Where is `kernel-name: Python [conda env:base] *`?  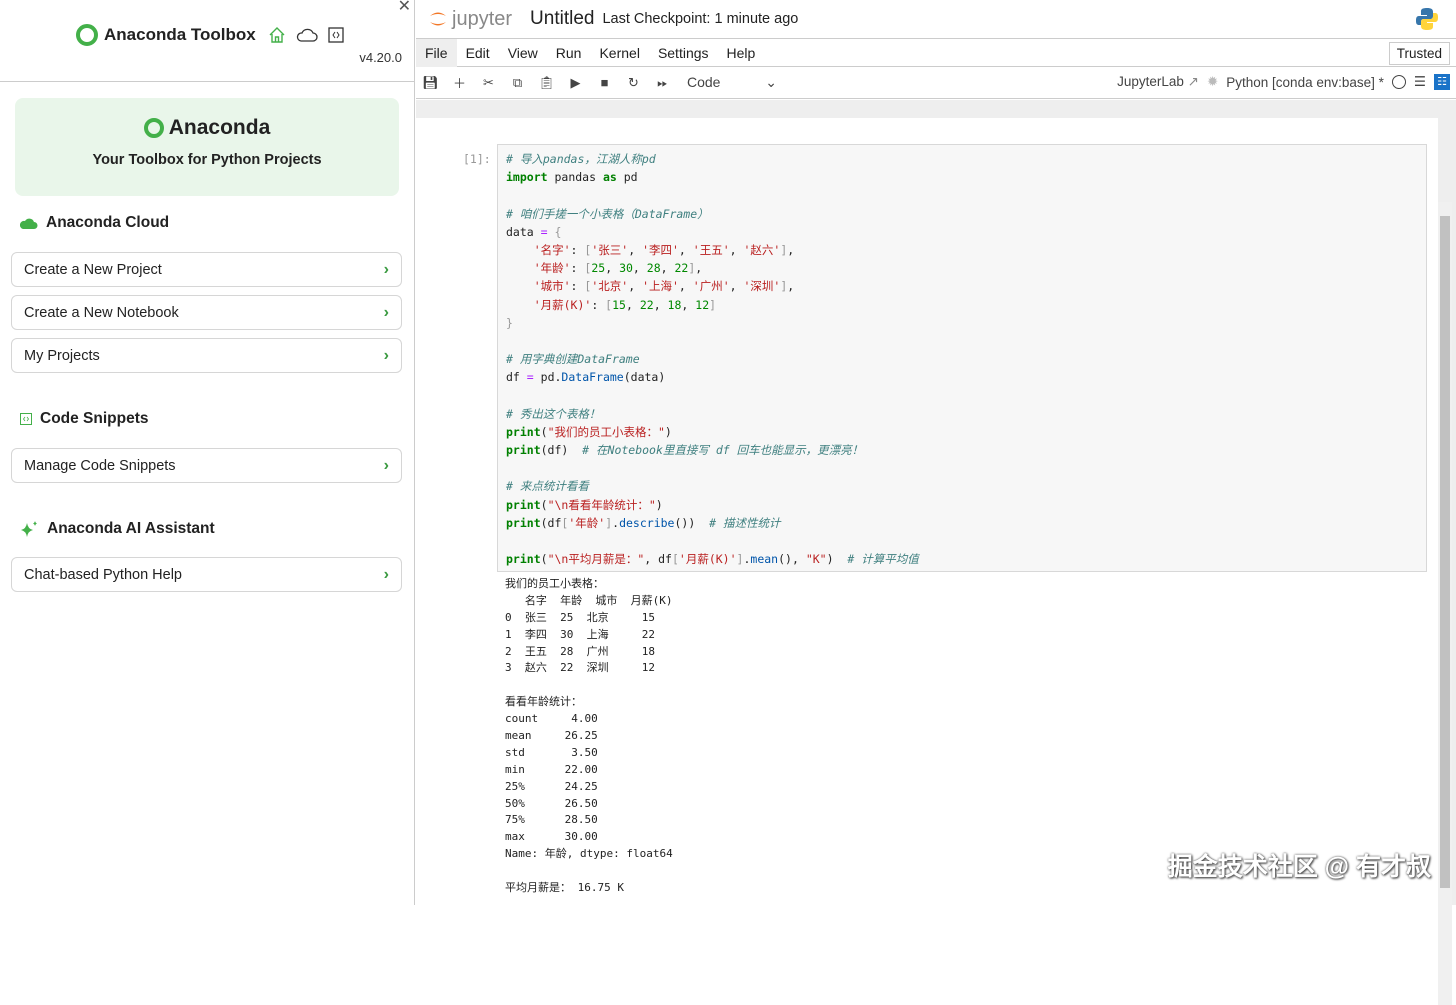 kernel-name: Python [conda env:base] * is located at coordinates (1305, 82).